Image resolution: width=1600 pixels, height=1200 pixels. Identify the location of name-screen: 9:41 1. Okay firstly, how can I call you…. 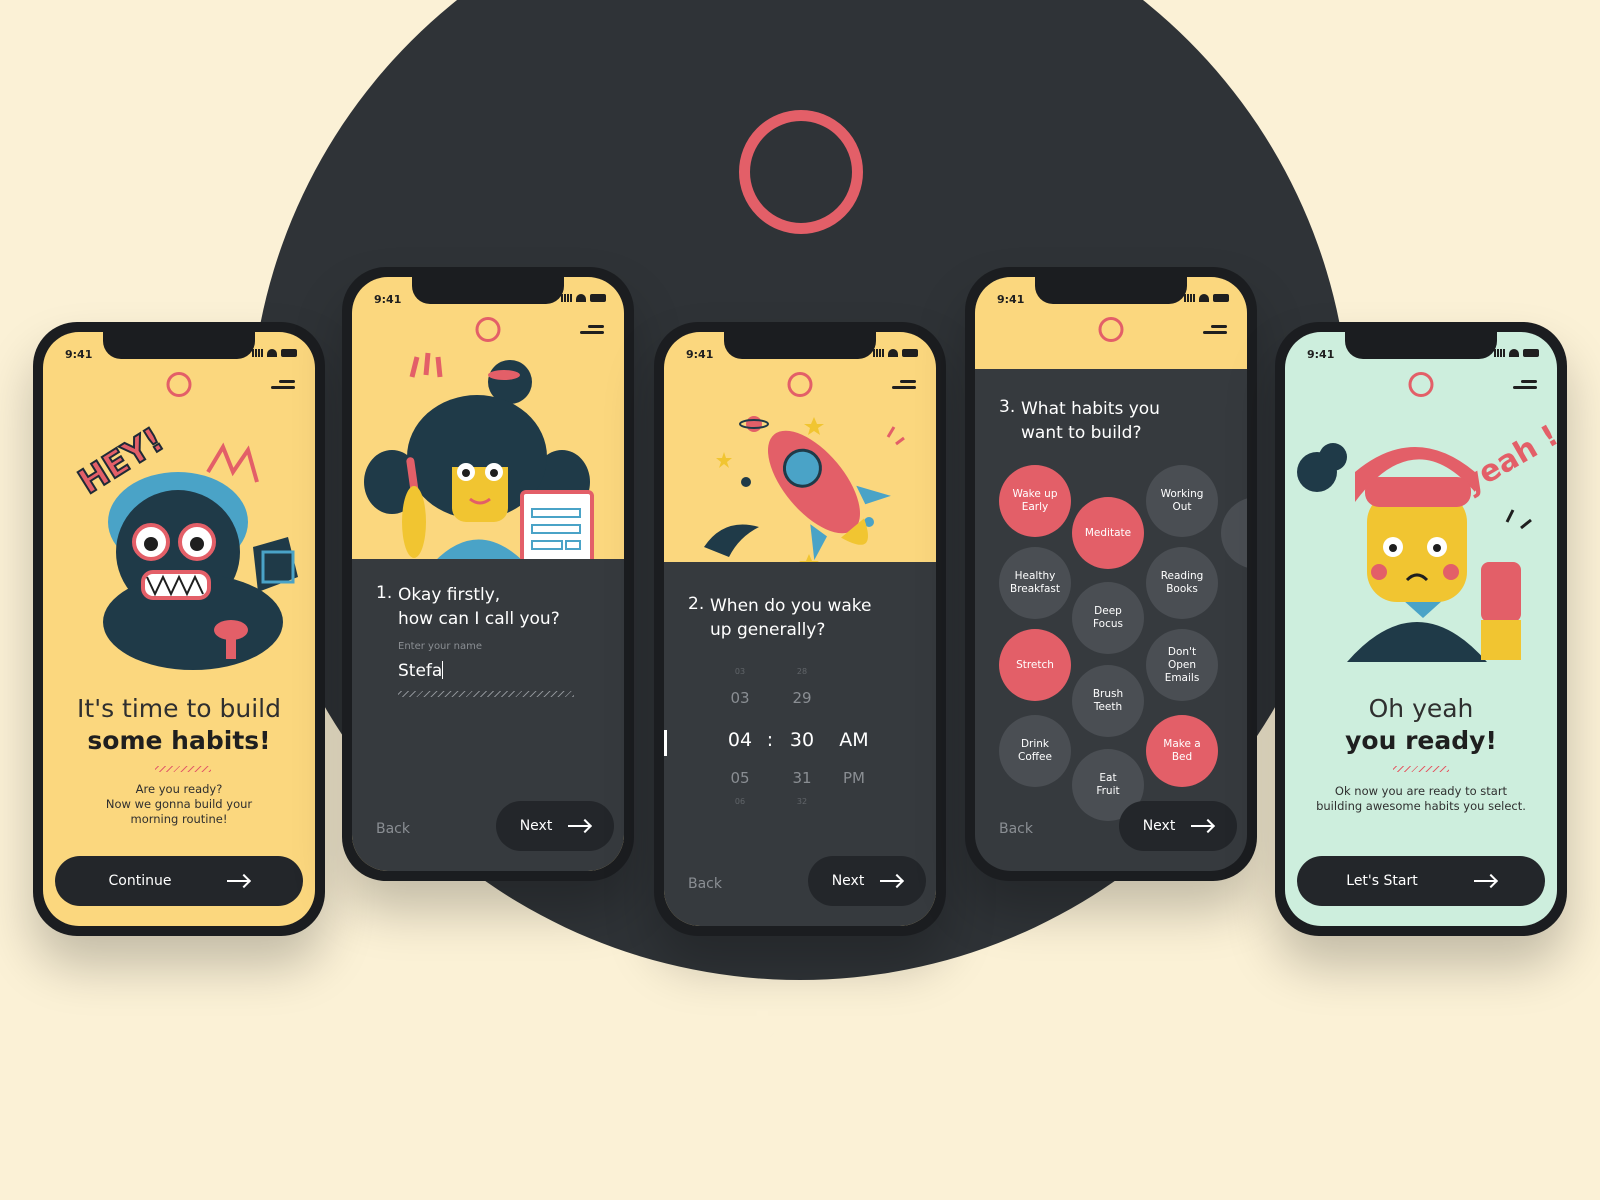
(488, 574).